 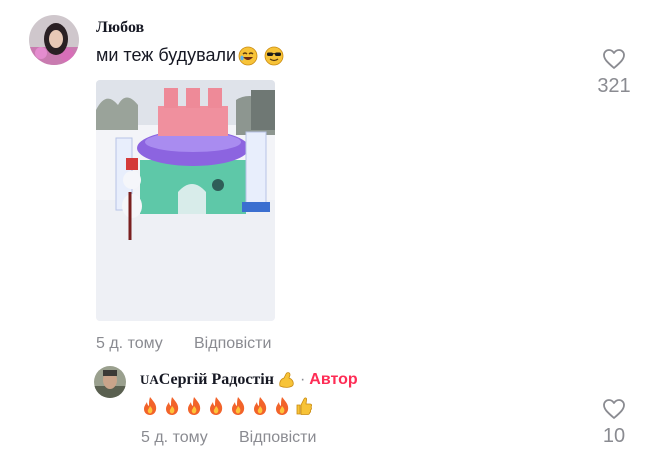 What do you see at coordinates (166, 55) in the screenshot?
I see `comment-body: ми теж будували` at bounding box center [166, 55].